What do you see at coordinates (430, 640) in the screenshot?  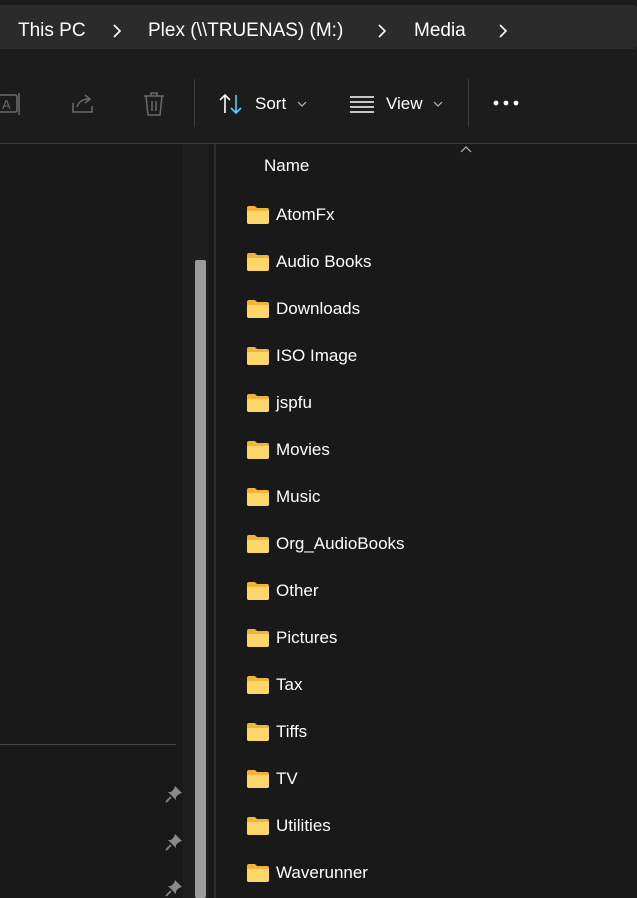 I see `list-item: Pictures` at bounding box center [430, 640].